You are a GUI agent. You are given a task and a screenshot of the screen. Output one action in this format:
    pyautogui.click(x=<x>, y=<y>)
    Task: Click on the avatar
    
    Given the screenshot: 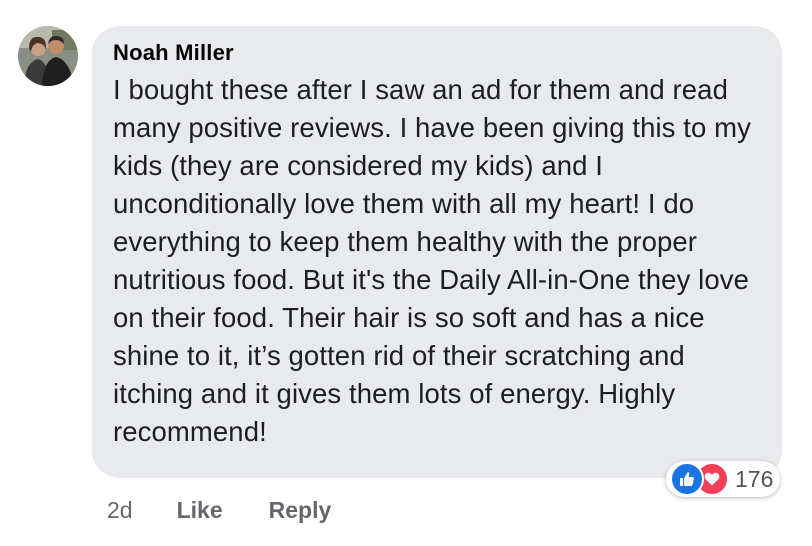 What is the action you would take?
    pyautogui.click(x=48, y=56)
    